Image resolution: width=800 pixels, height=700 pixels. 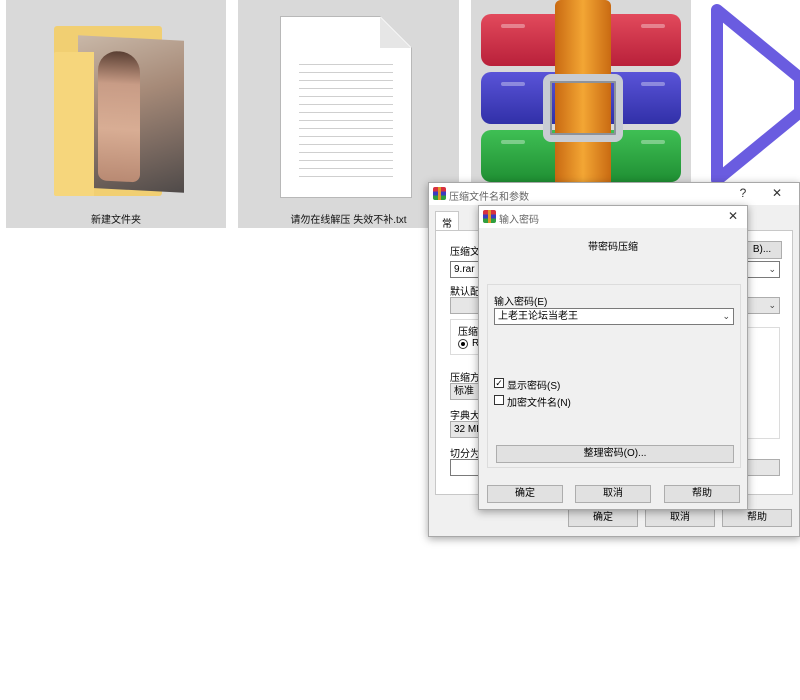 I want to click on text-file-icon, so click(x=346, y=107).